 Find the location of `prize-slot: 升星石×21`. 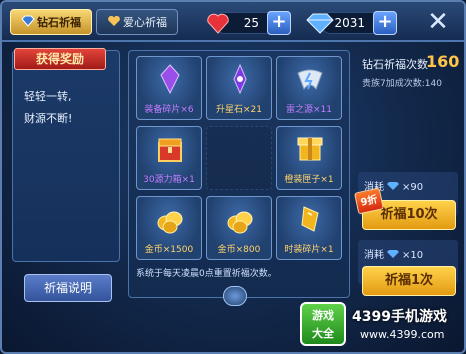

prize-slot: 升星石×21 is located at coordinates (239, 88).